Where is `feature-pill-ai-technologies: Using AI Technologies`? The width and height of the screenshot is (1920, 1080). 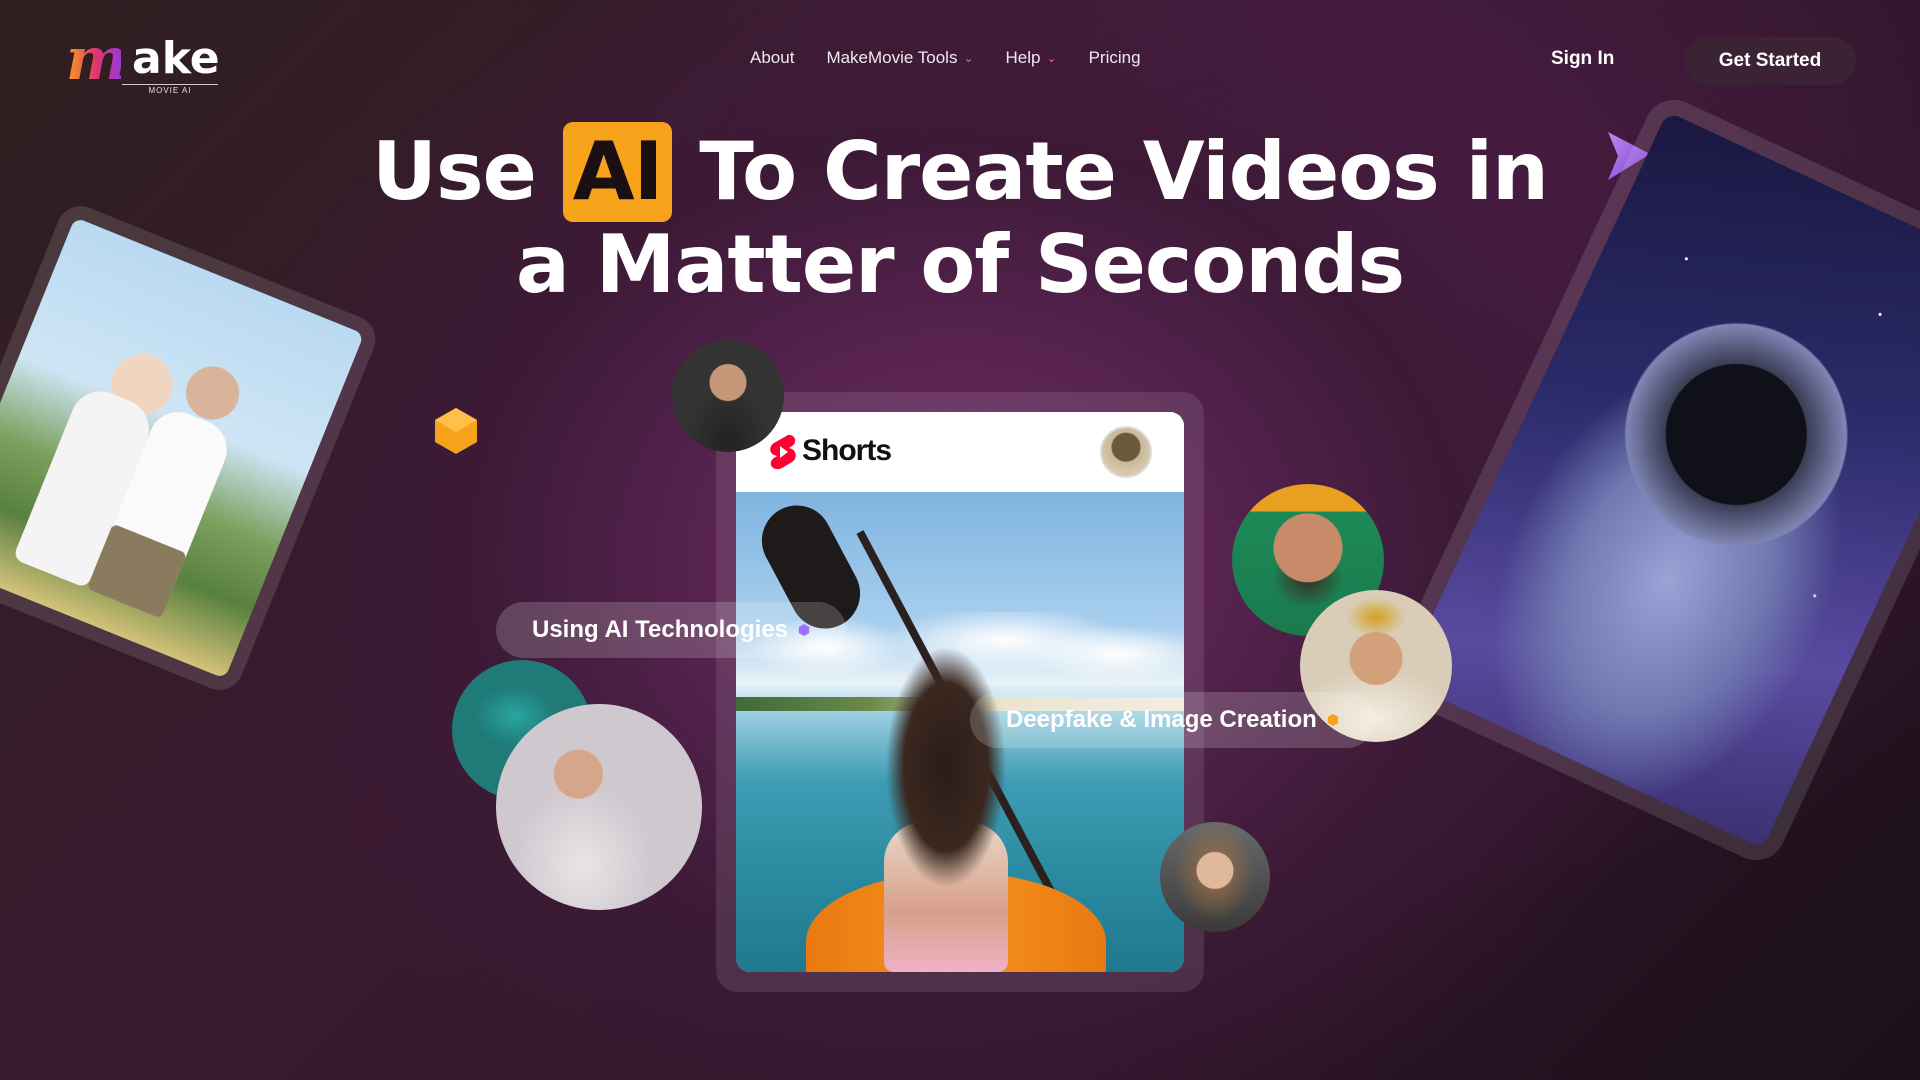
feature-pill-ai-technologies: Using AI Technologies is located at coordinates (671, 630).